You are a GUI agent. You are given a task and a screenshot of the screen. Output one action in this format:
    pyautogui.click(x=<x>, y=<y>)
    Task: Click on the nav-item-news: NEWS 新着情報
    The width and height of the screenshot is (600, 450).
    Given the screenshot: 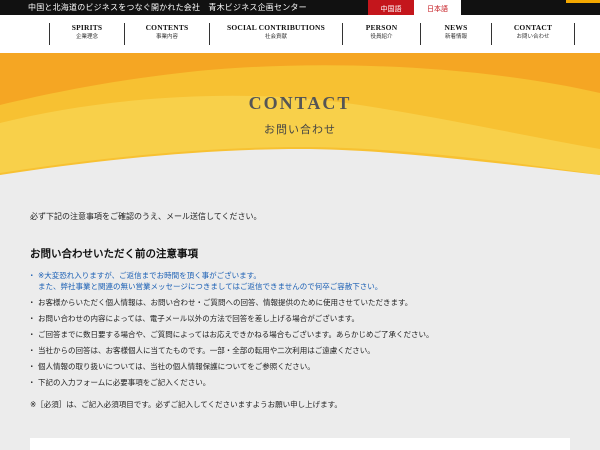 What is the action you would take?
    pyautogui.click(x=455, y=34)
    